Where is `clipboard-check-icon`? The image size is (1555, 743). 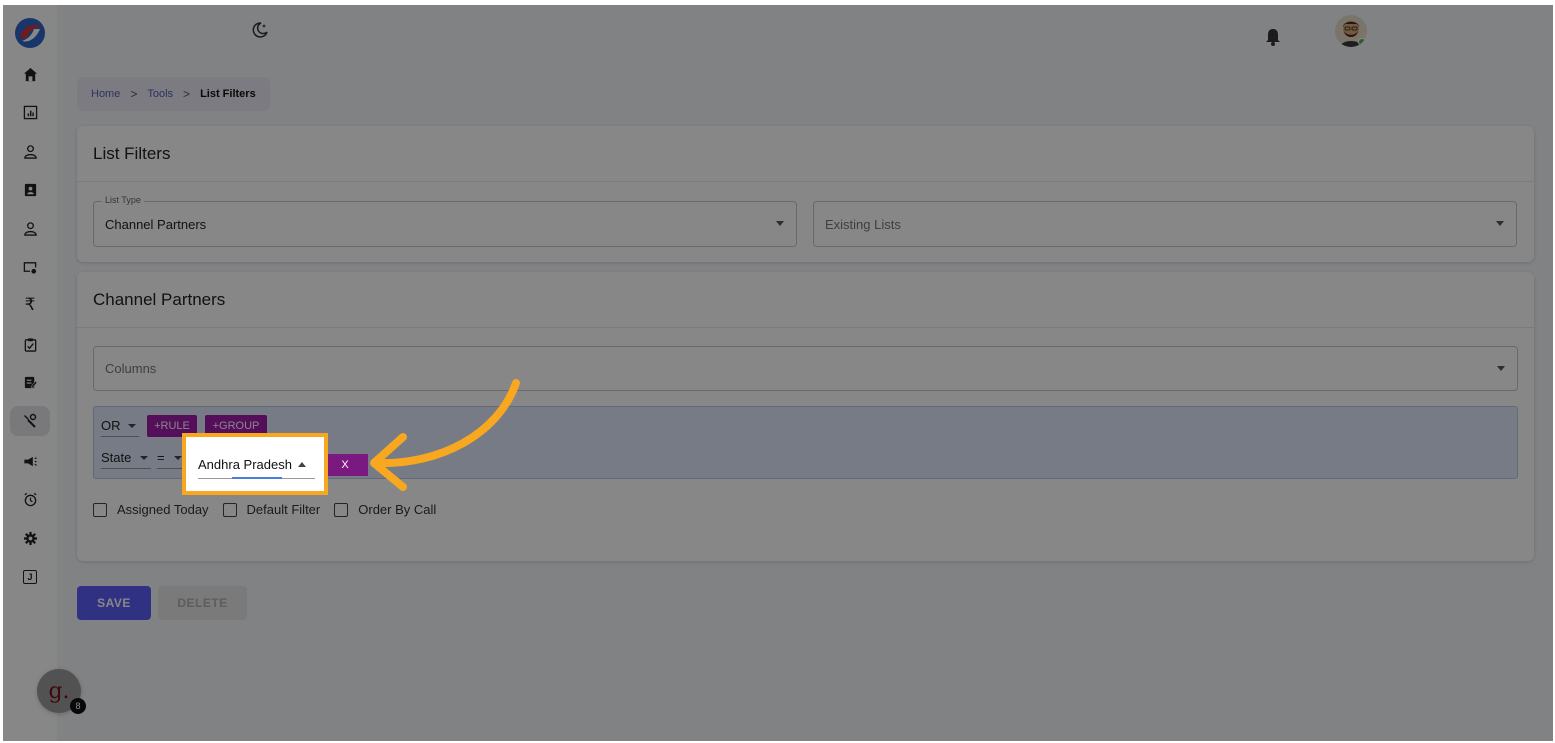
clipboard-check-icon is located at coordinates (30, 344).